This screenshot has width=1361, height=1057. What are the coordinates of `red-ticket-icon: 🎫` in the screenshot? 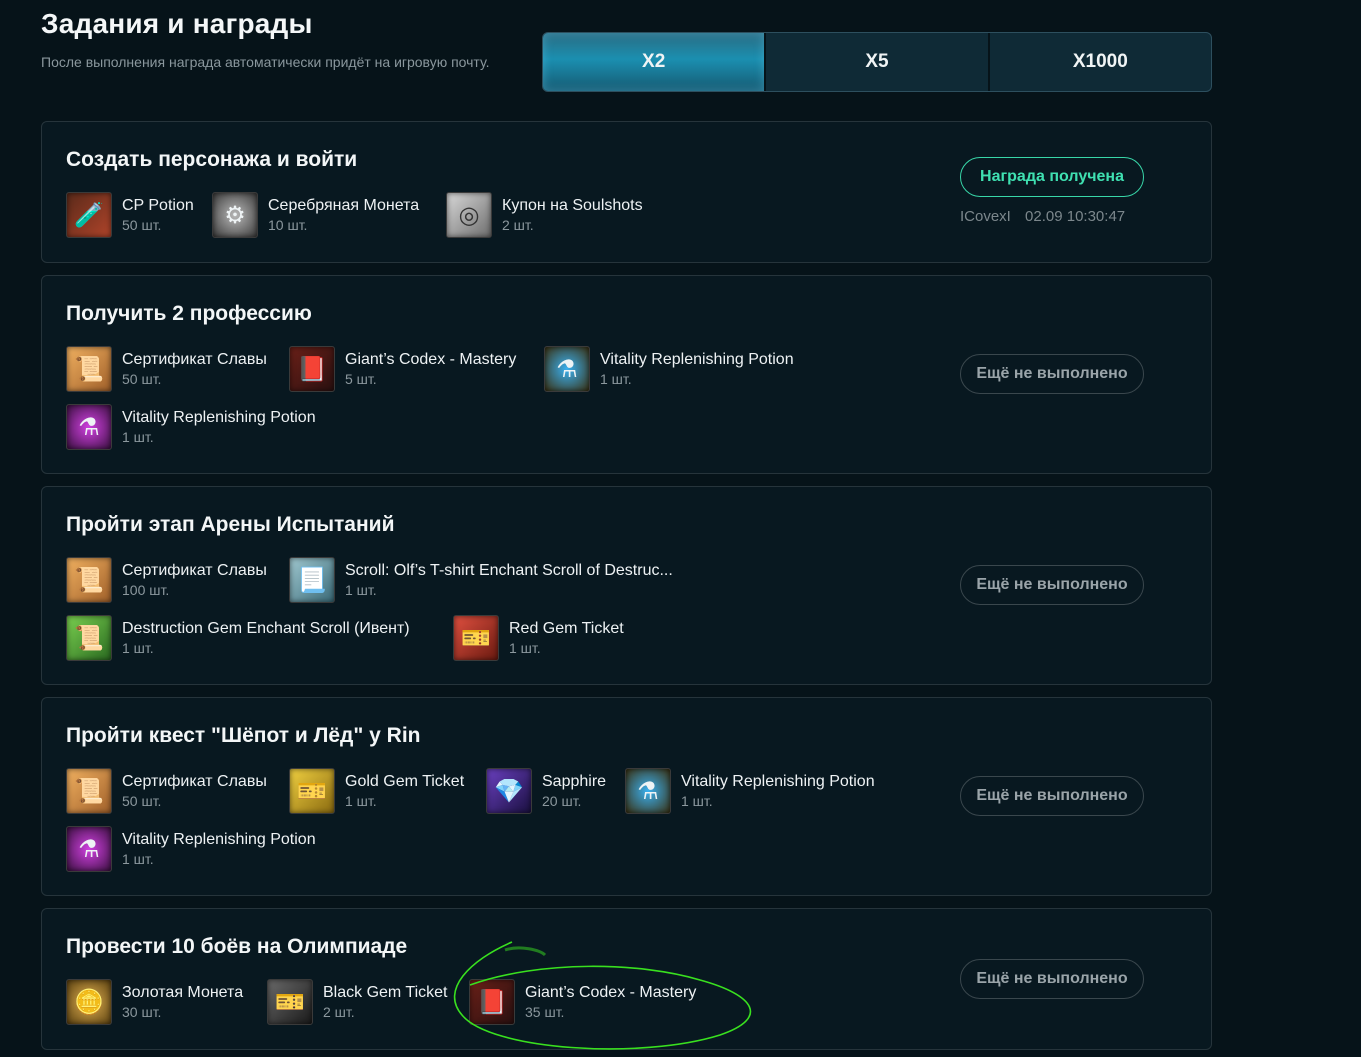 It's located at (476, 638).